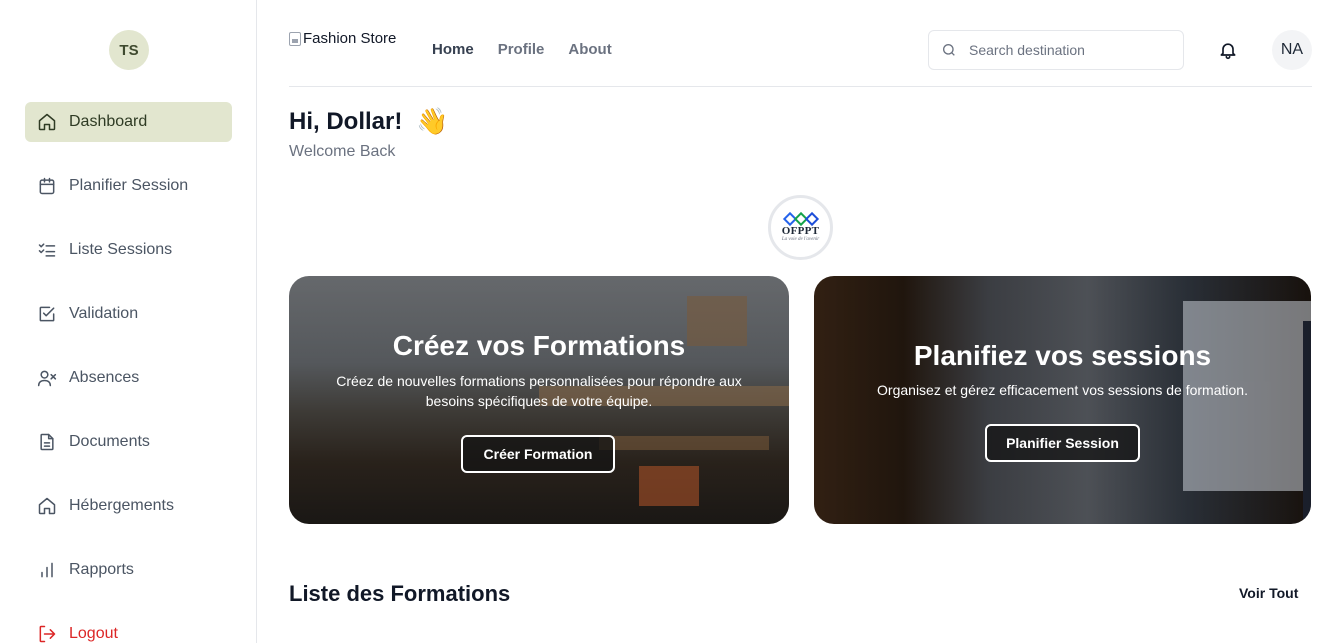 The width and height of the screenshot is (1344, 643). Describe the element at coordinates (589, 49) in the screenshot. I see `nav-link-about: About` at that location.